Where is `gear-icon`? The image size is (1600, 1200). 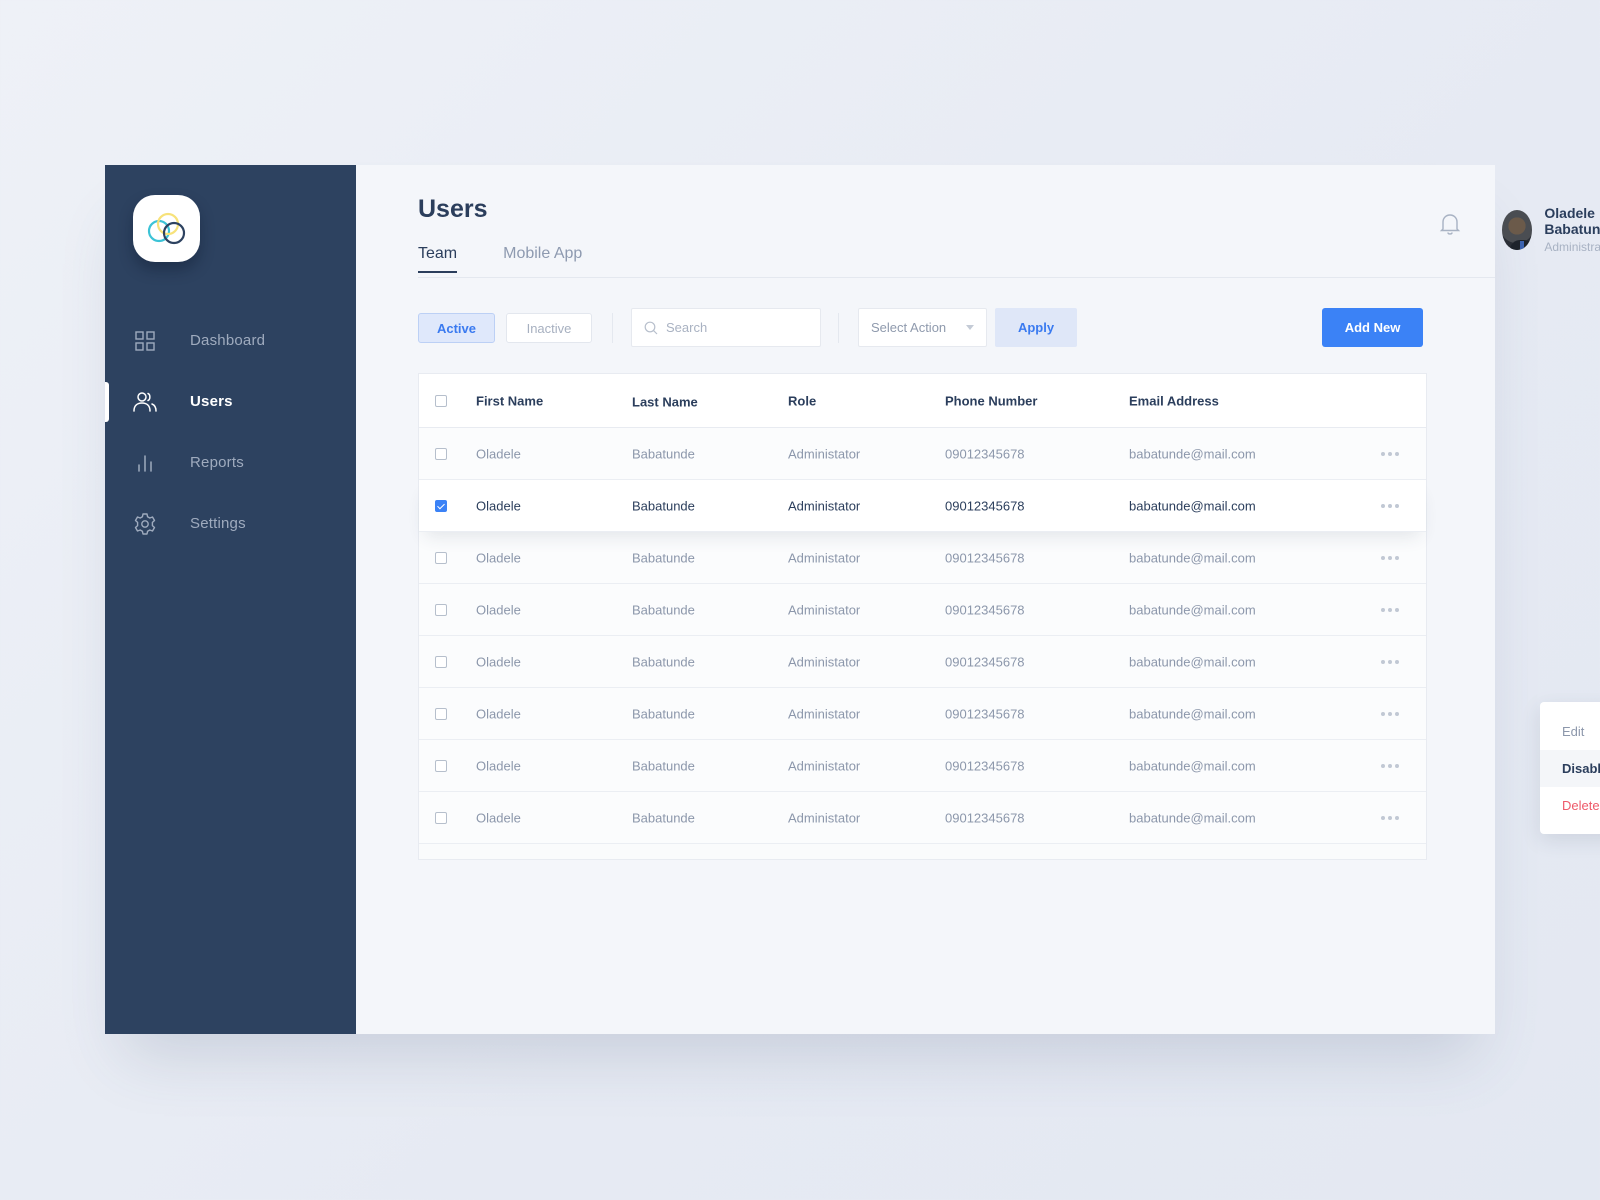
gear-icon is located at coordinates (145, 524).